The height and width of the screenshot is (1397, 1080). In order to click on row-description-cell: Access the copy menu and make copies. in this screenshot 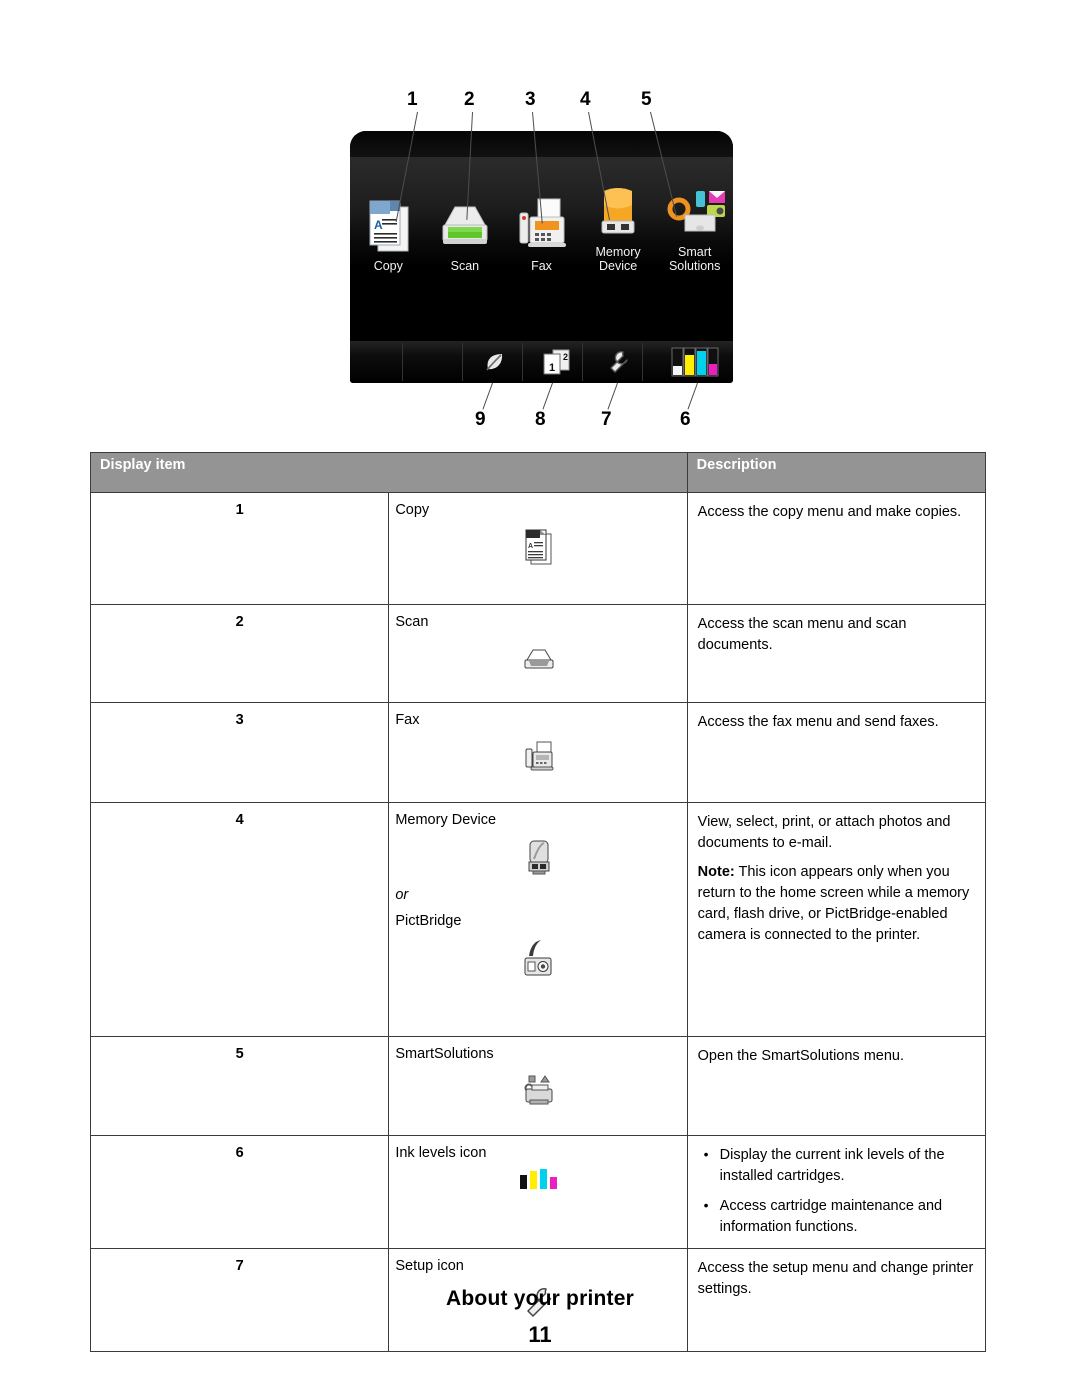, I will do `click(836, 548)`.